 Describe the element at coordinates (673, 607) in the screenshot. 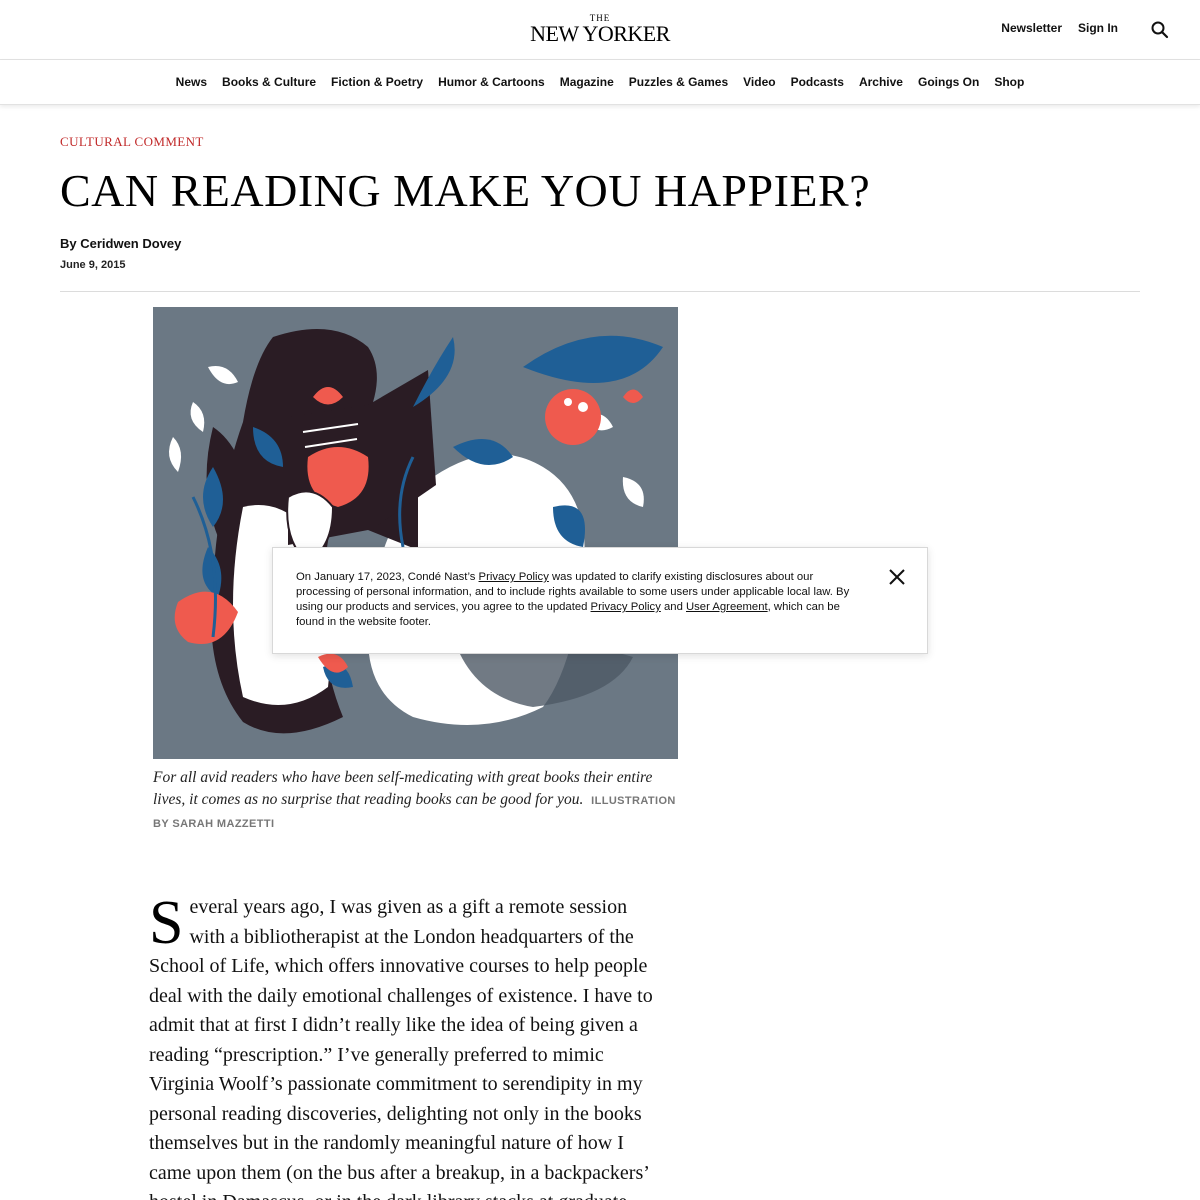

I see `banner-text-part: and` at that location.